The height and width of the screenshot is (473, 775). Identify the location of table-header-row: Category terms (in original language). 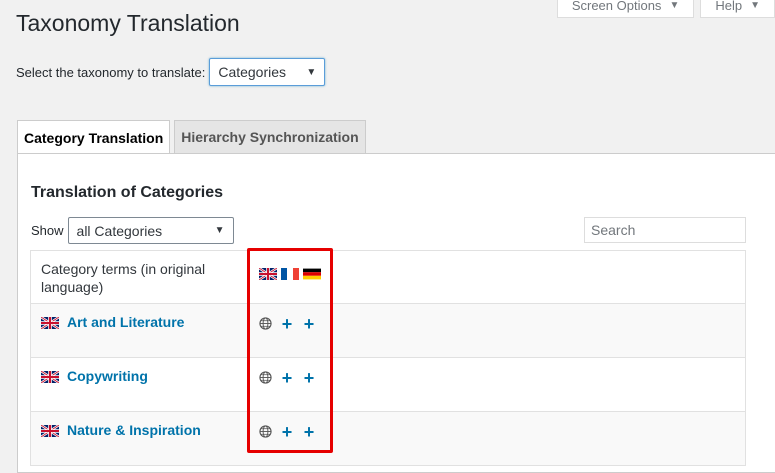
(388, 277).